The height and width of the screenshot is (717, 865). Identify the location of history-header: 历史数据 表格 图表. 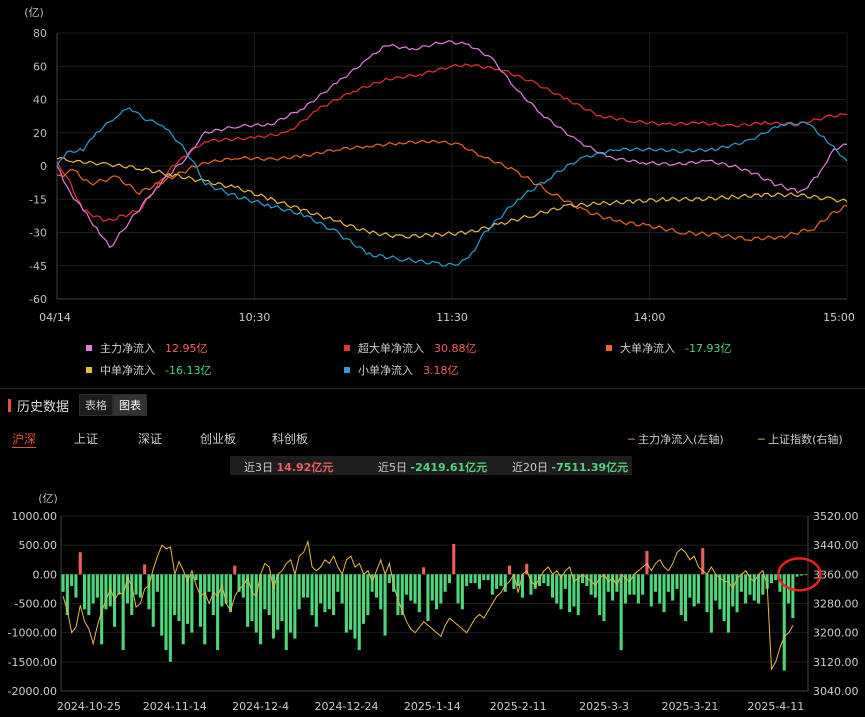
(432, 405).